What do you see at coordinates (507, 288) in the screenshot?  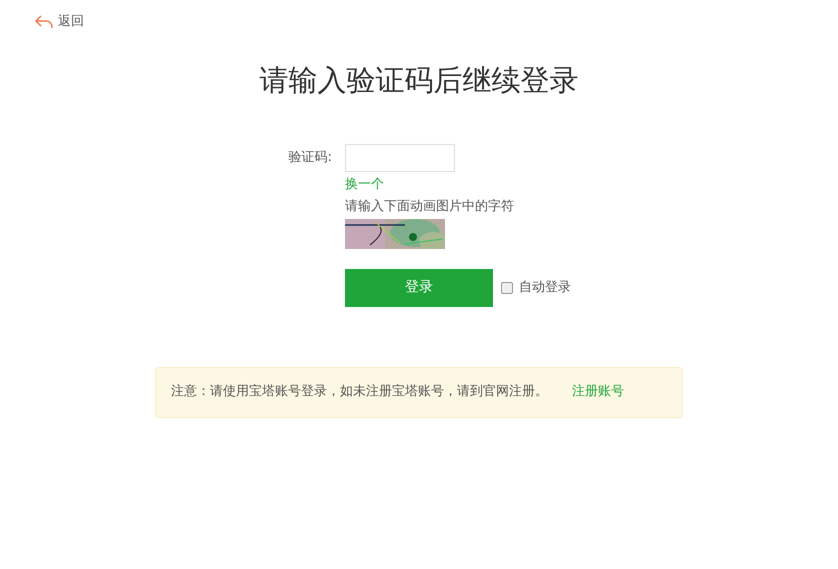 I see `auto-login-checkbox` at bounding box center [507, 288].